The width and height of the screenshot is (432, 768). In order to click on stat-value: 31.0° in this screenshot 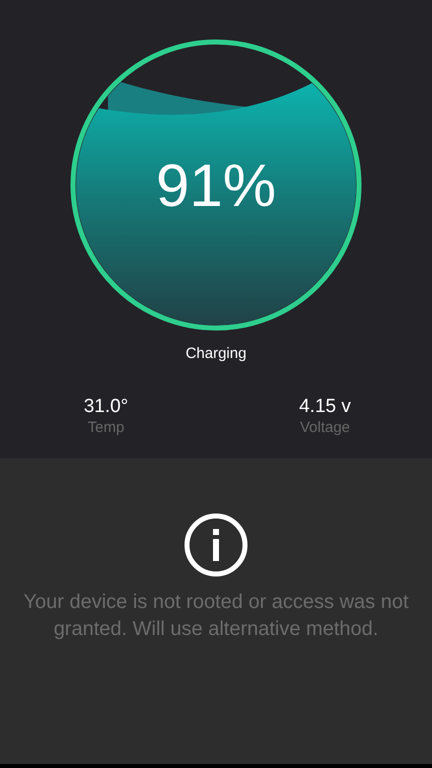, I will do `click(106, 407)`.